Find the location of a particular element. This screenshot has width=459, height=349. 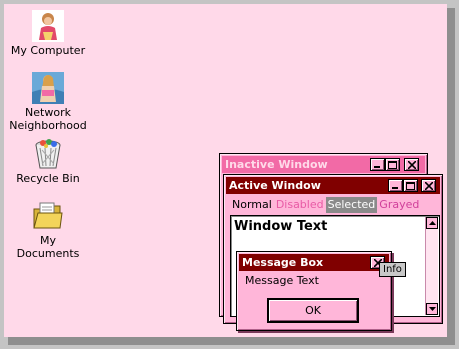

network-neighborhood-icon is located at coordinates (48, 88).